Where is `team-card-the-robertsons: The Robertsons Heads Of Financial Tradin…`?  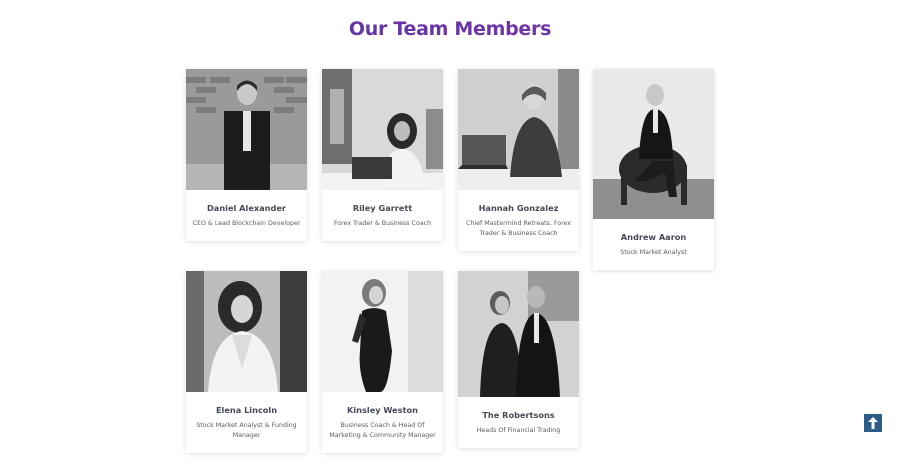
team-card-the-robertsons: The Robertsons Heads Of Financial Tradin… is located at coordinates (518, 359).